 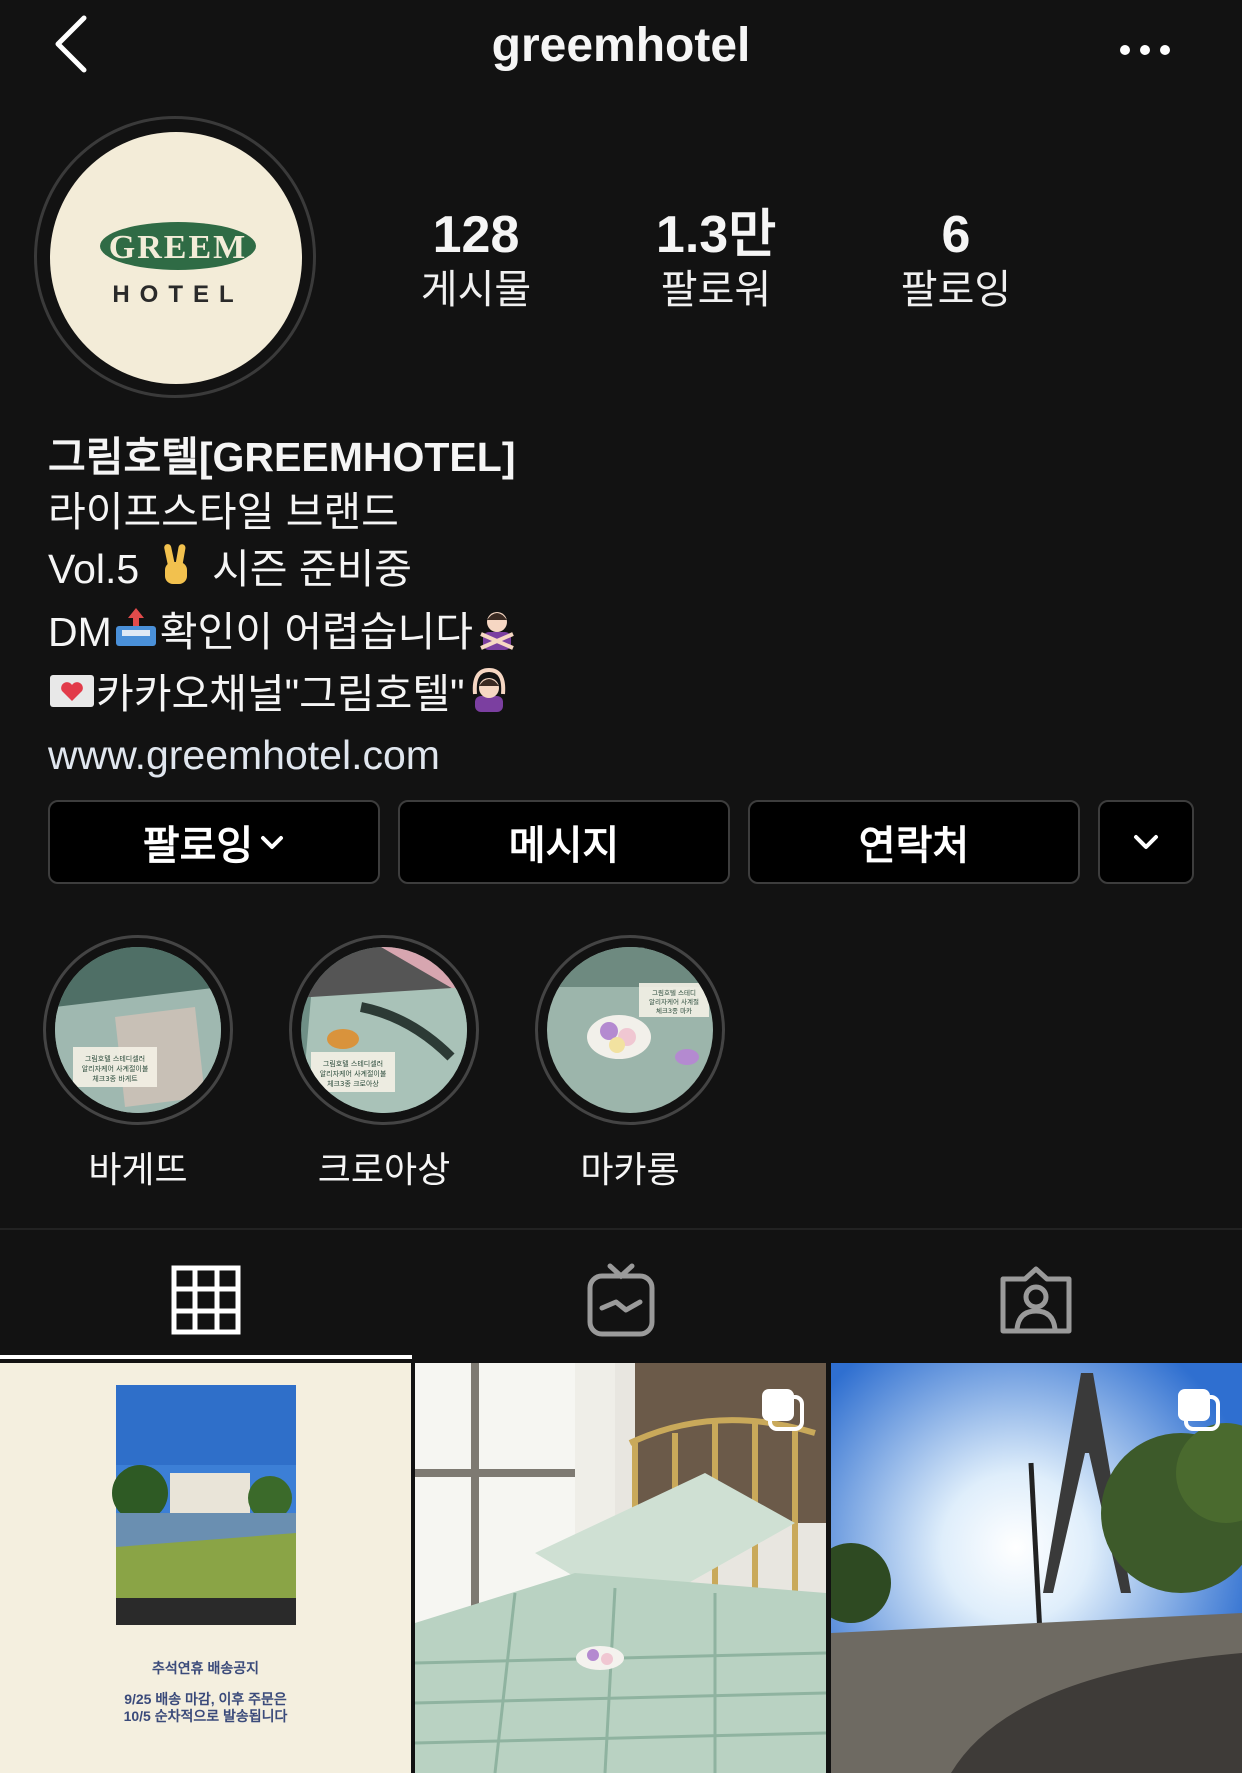 What do you see at coordinates (914, 846) in the screenshot?
I see `contact-button-label: 연락처` at bounding box center [914, 846].